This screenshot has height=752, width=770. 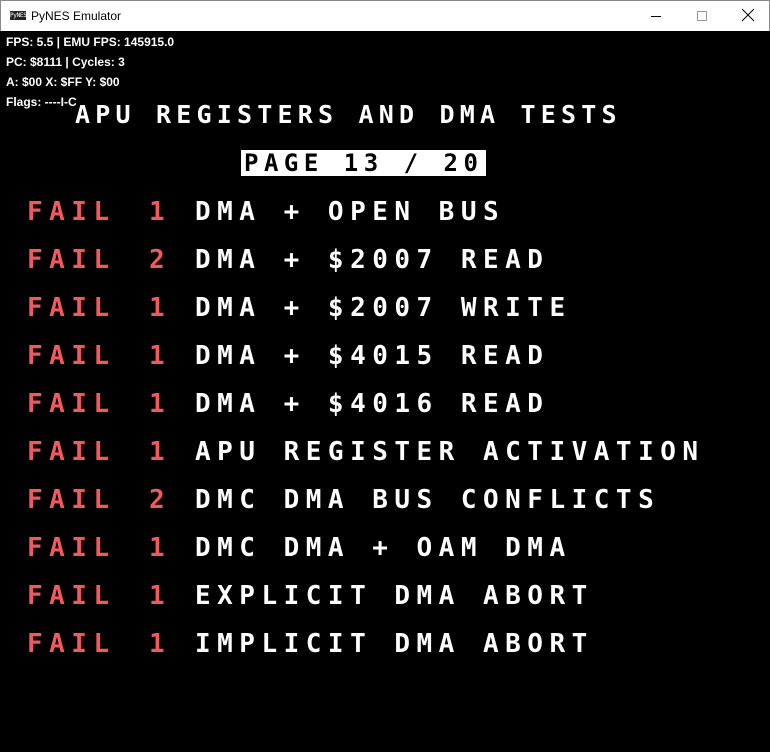 What do you see at coordinates (18, 15) in the screenshot?
I see `app-icon: PyNES` at bounding box center [18, 15].